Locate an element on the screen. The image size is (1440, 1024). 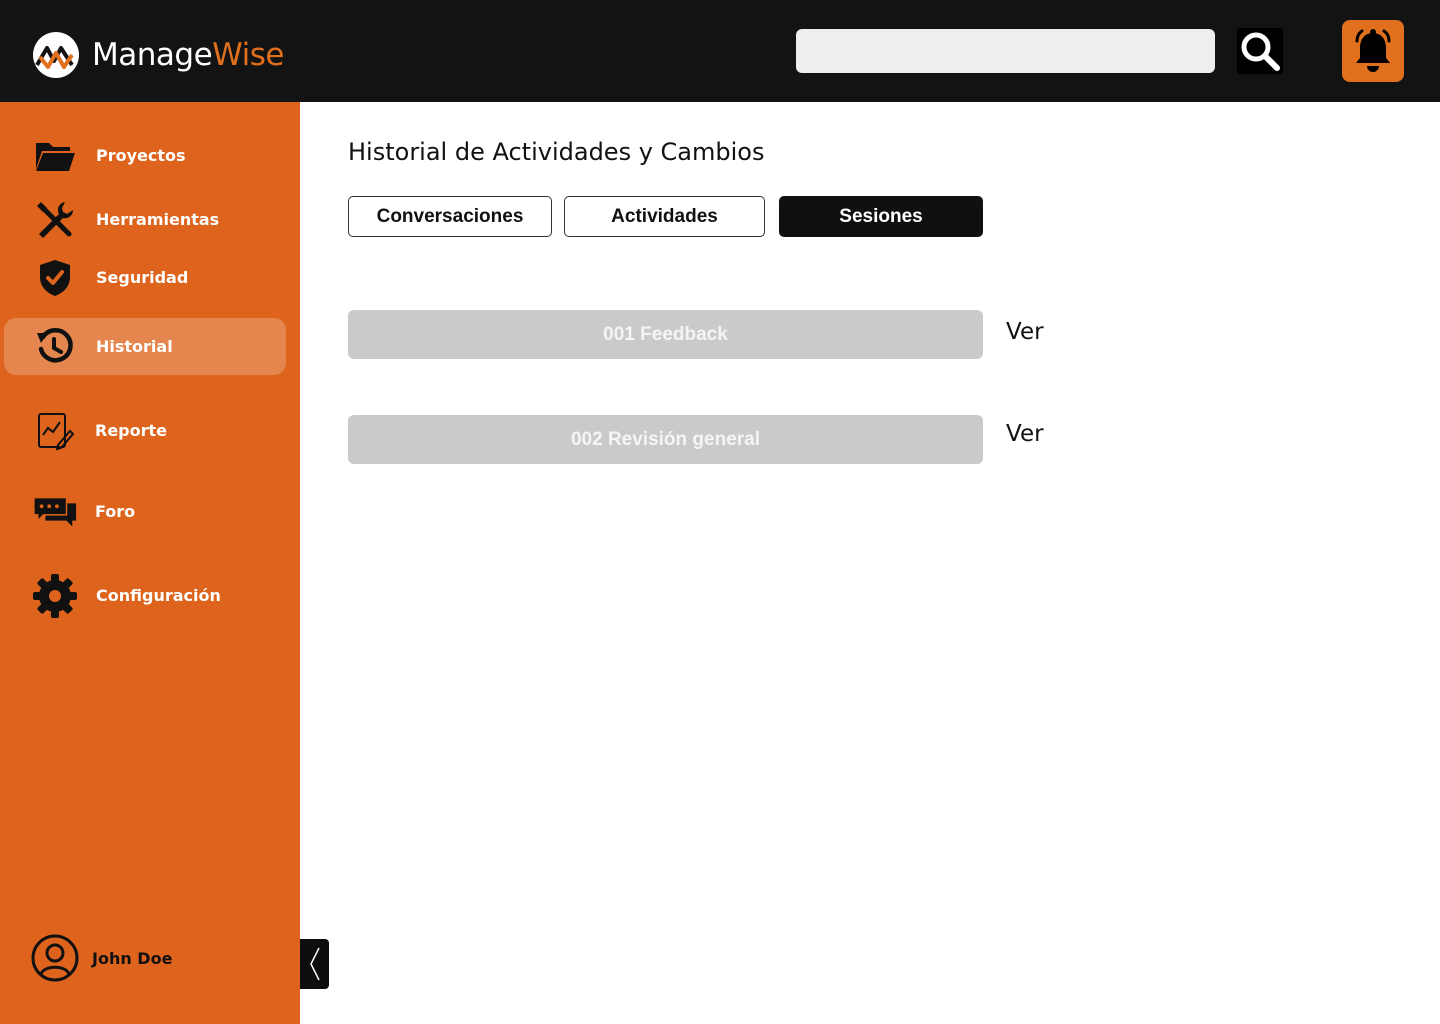
search-input is located at coordinates (1005, 51).